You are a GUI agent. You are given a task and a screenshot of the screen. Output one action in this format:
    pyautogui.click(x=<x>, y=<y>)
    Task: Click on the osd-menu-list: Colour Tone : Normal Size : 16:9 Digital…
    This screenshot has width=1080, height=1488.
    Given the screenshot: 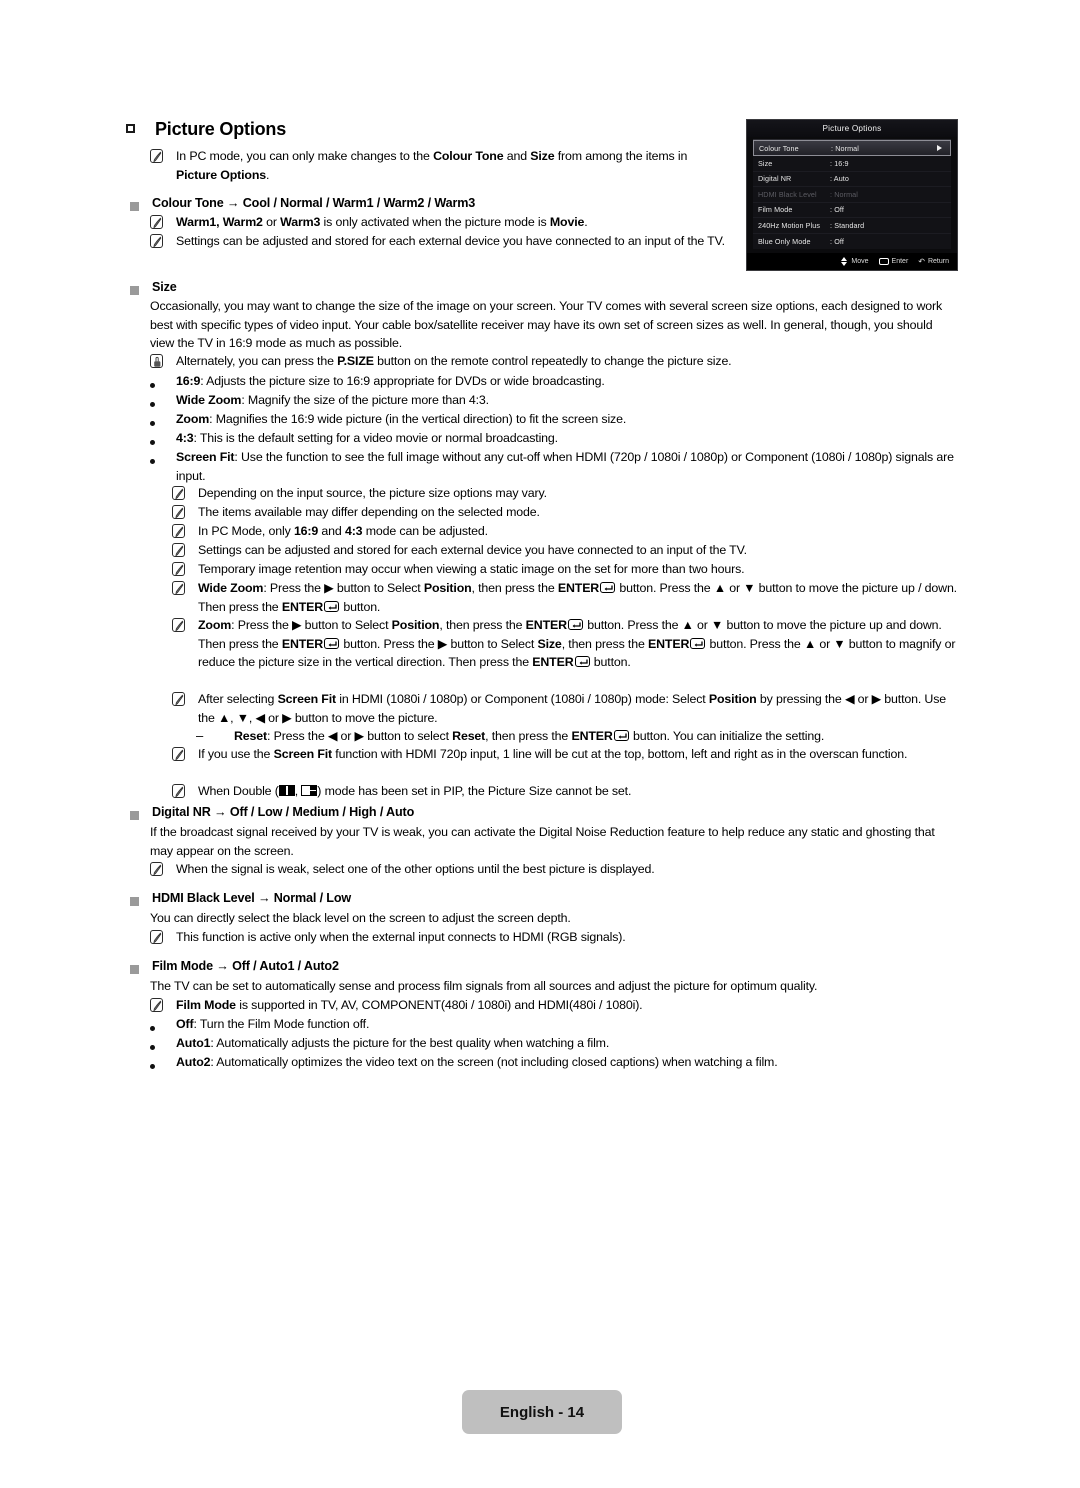 What is the action you would take?
    pyautogui.click(x=852, y=194)
    